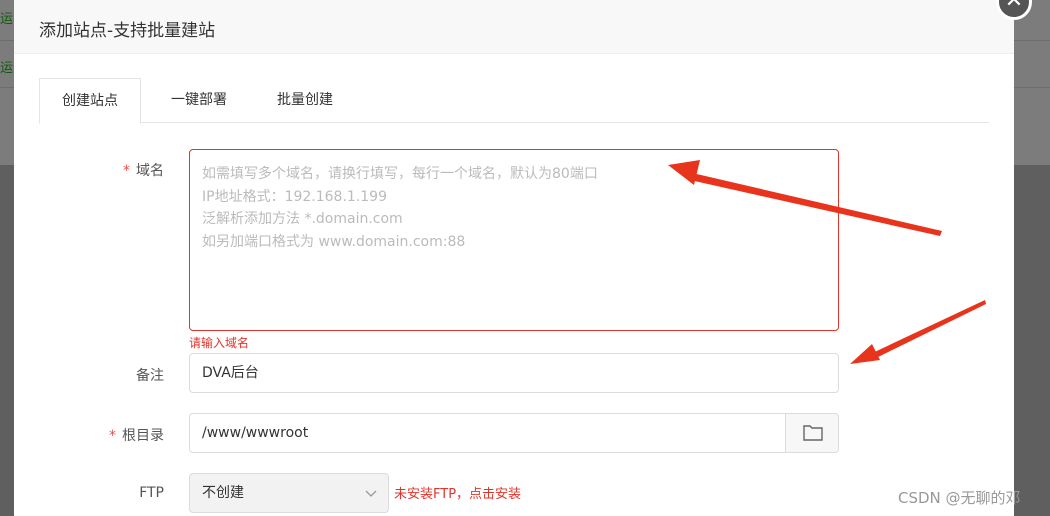 Image resolution: width=1050 pixels, height=516 pixels. What do you see at coordinates (457, 492) in the screenshot?
I see `install-ftp-link: 未安装FTP，点击安装` at bounding box center [457, 492].